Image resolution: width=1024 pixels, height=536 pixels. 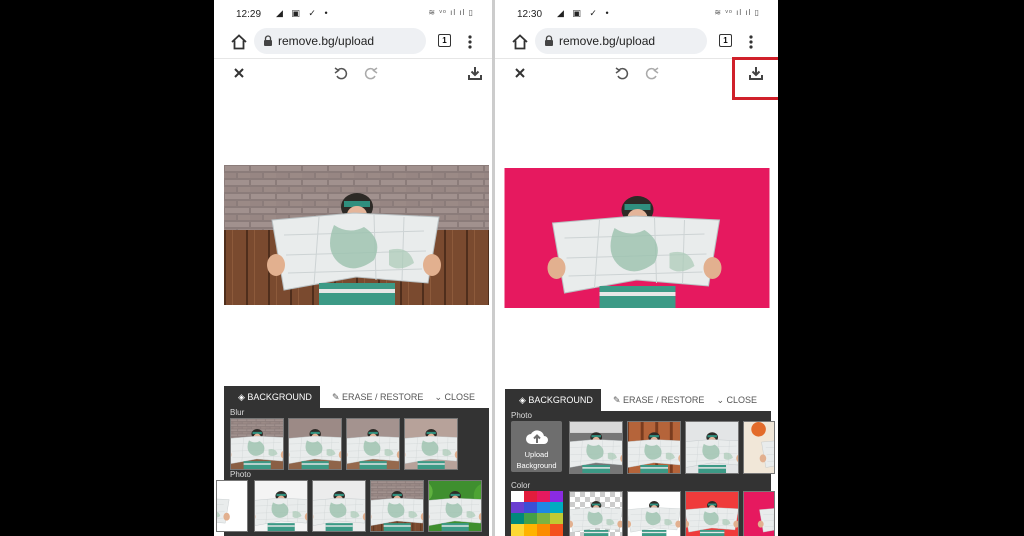 I want to click on download-icon, so click(x=475, y=73).